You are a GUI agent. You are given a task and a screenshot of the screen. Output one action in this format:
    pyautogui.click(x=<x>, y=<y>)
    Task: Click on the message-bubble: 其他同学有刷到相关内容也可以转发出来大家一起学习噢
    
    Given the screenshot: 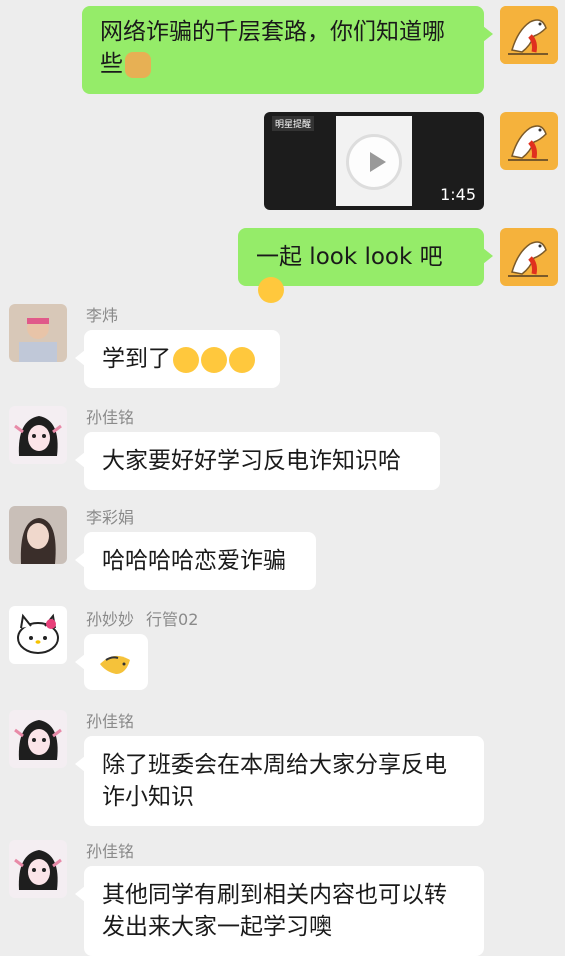 What is the action you would take?
    pyautogui.click(x=279, y=911)
    